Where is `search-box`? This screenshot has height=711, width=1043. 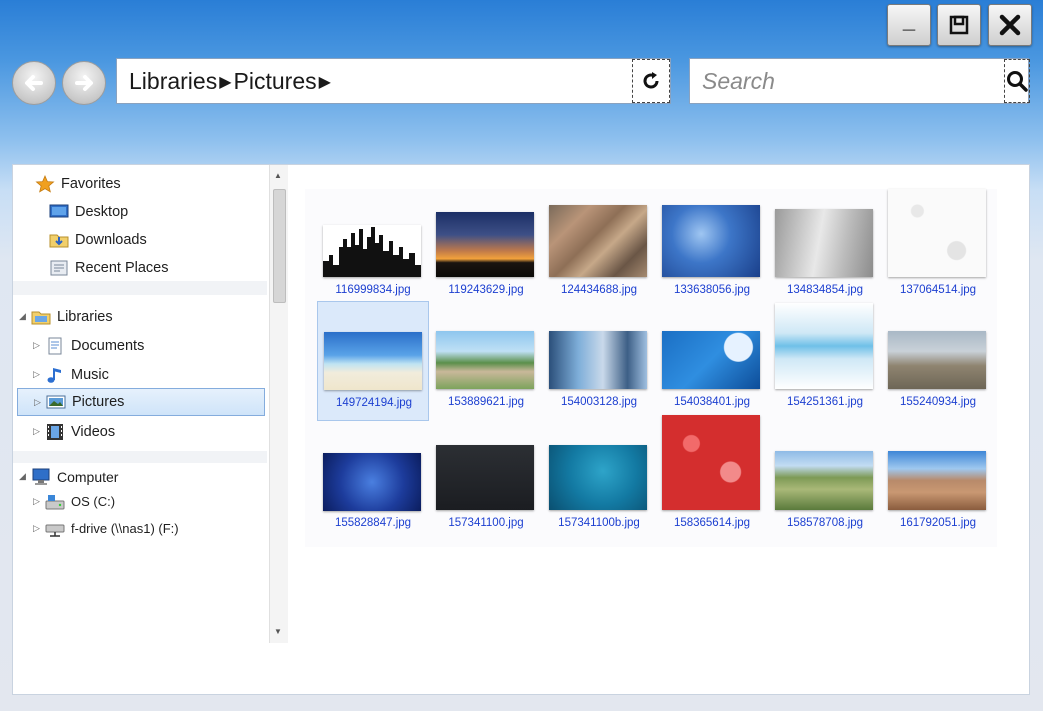
search-box is located at coordinates (859, 81).